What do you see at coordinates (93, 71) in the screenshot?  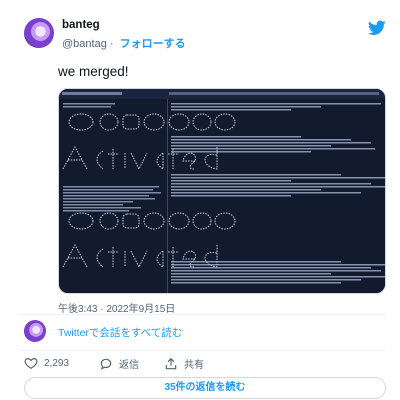 I see `tweet-text: we merged!` at bounding box center [93, 71].